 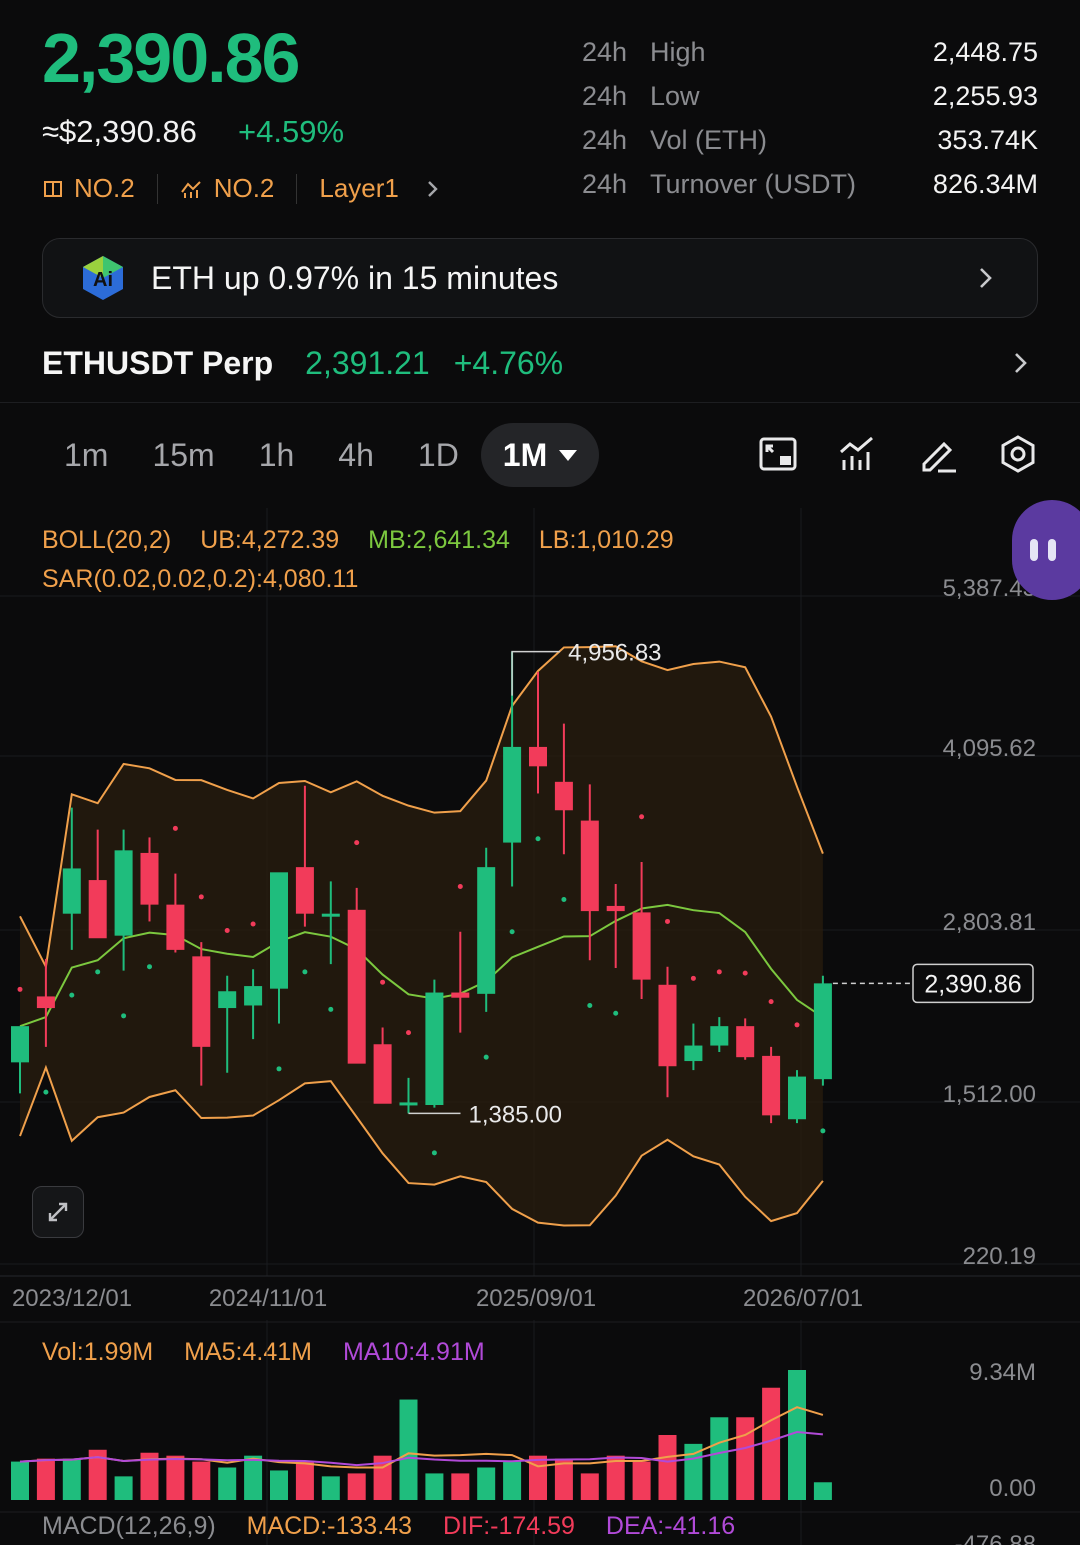 I want to click on ai-icon: Ai, so click(x=103, y=278).